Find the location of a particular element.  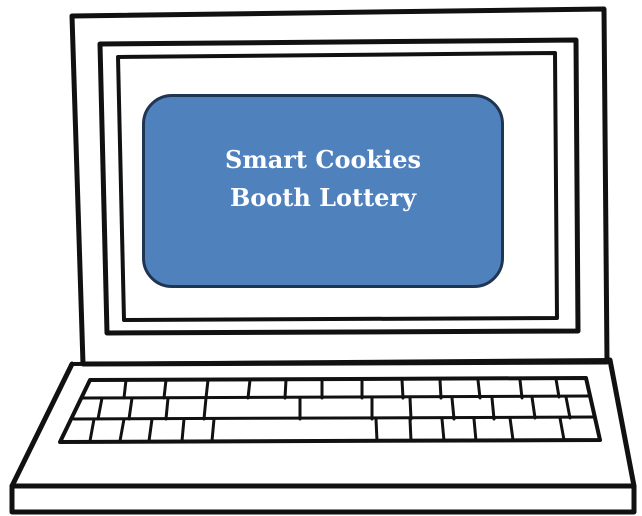

panel-title-line2: Booth Lottery is located at coordinates (323, 197).